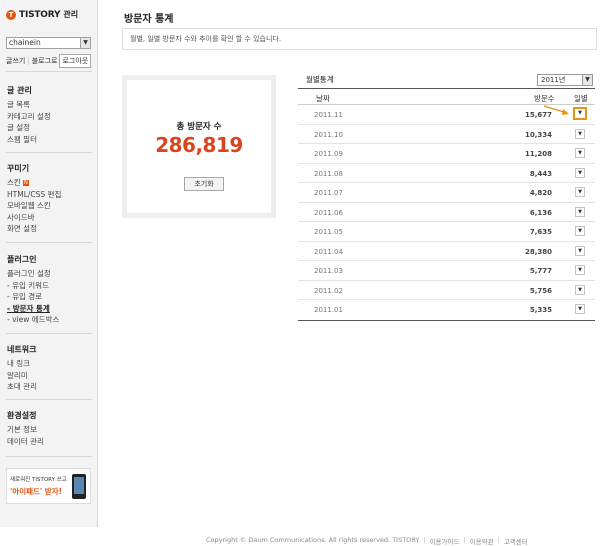 The width and height of the screenshot is (600, 546). Describe the element at coordinates (48, 43) in the screenshot. I see `blog-select: chainein ▼` at that location.